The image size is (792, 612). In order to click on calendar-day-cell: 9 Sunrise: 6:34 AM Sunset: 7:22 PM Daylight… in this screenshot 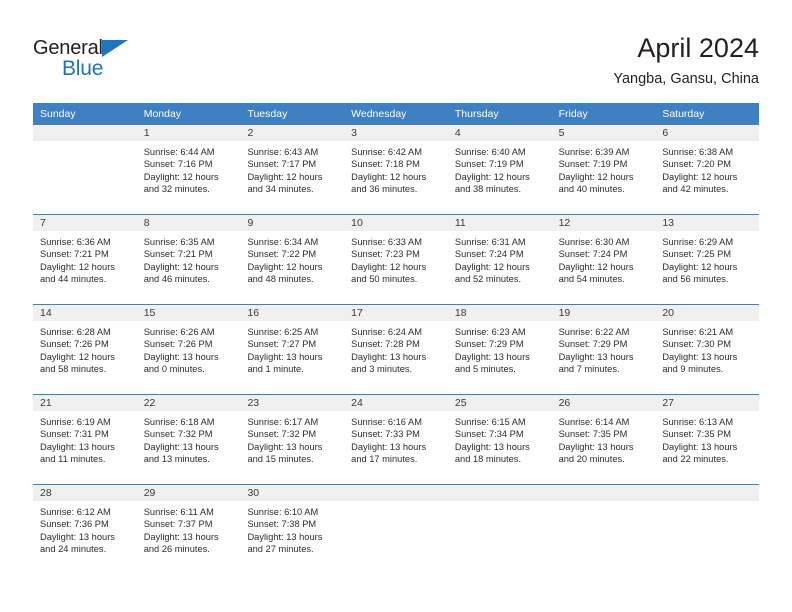, I will do `click(292, 259)`.